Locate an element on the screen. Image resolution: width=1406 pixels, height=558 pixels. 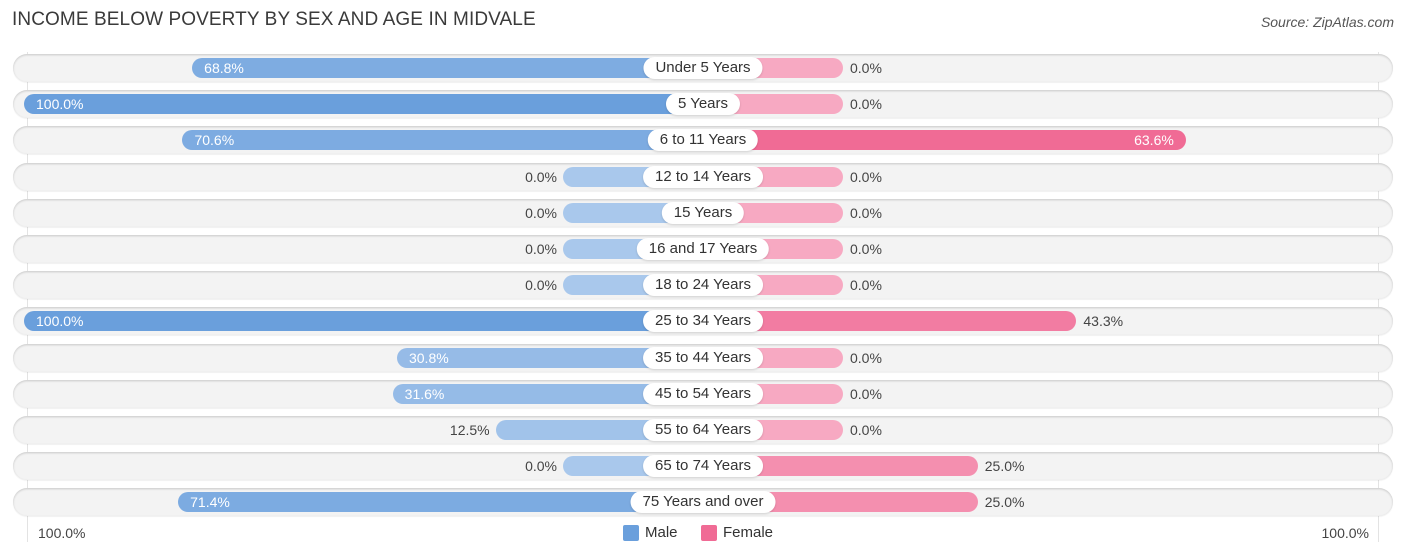
category-label: 12 to 14 Years is located at coordinates (703, 176).